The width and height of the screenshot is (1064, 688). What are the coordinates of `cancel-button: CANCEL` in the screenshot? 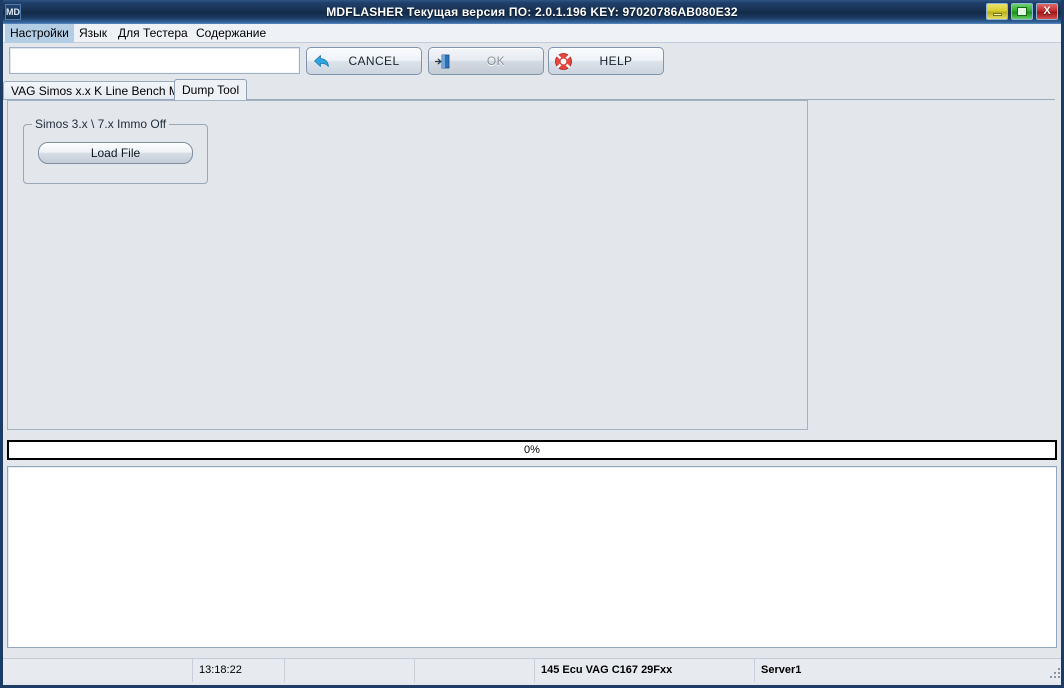 It's located at (364, 61).